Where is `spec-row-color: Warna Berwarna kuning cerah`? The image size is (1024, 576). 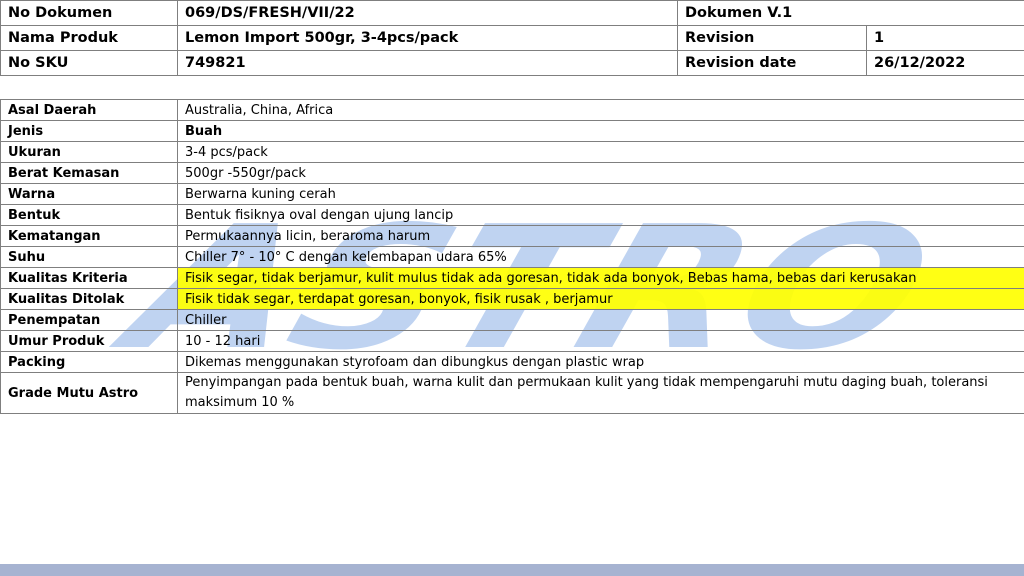 spec-row-color: Warna Berwarna kuning cerah is located at coordinates (512, 194).